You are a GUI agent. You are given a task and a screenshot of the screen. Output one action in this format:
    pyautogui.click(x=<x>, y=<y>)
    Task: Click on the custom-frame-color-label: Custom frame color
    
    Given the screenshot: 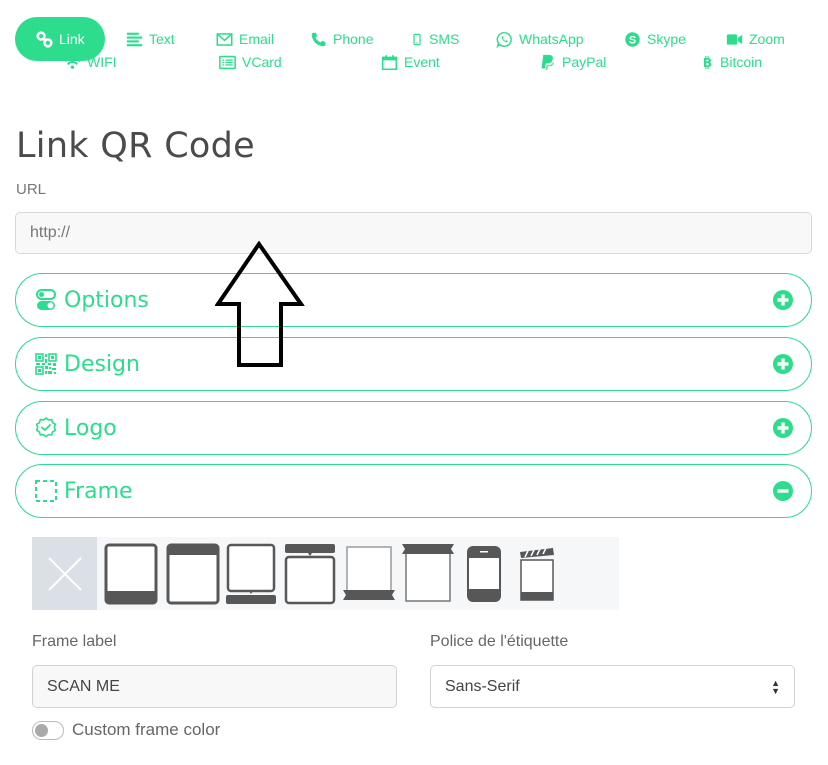 What is the action you would take?
    pyautogui.click(x=146, y=729)
    